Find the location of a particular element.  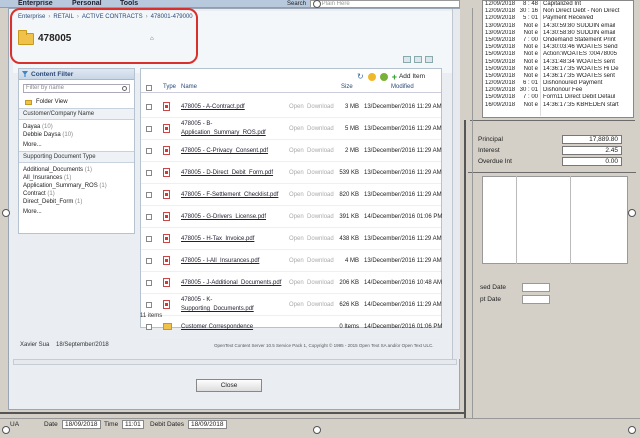

log-row: 12/09/2018 8 : 48 Capitalized Int is located at coordinates (558, 5).